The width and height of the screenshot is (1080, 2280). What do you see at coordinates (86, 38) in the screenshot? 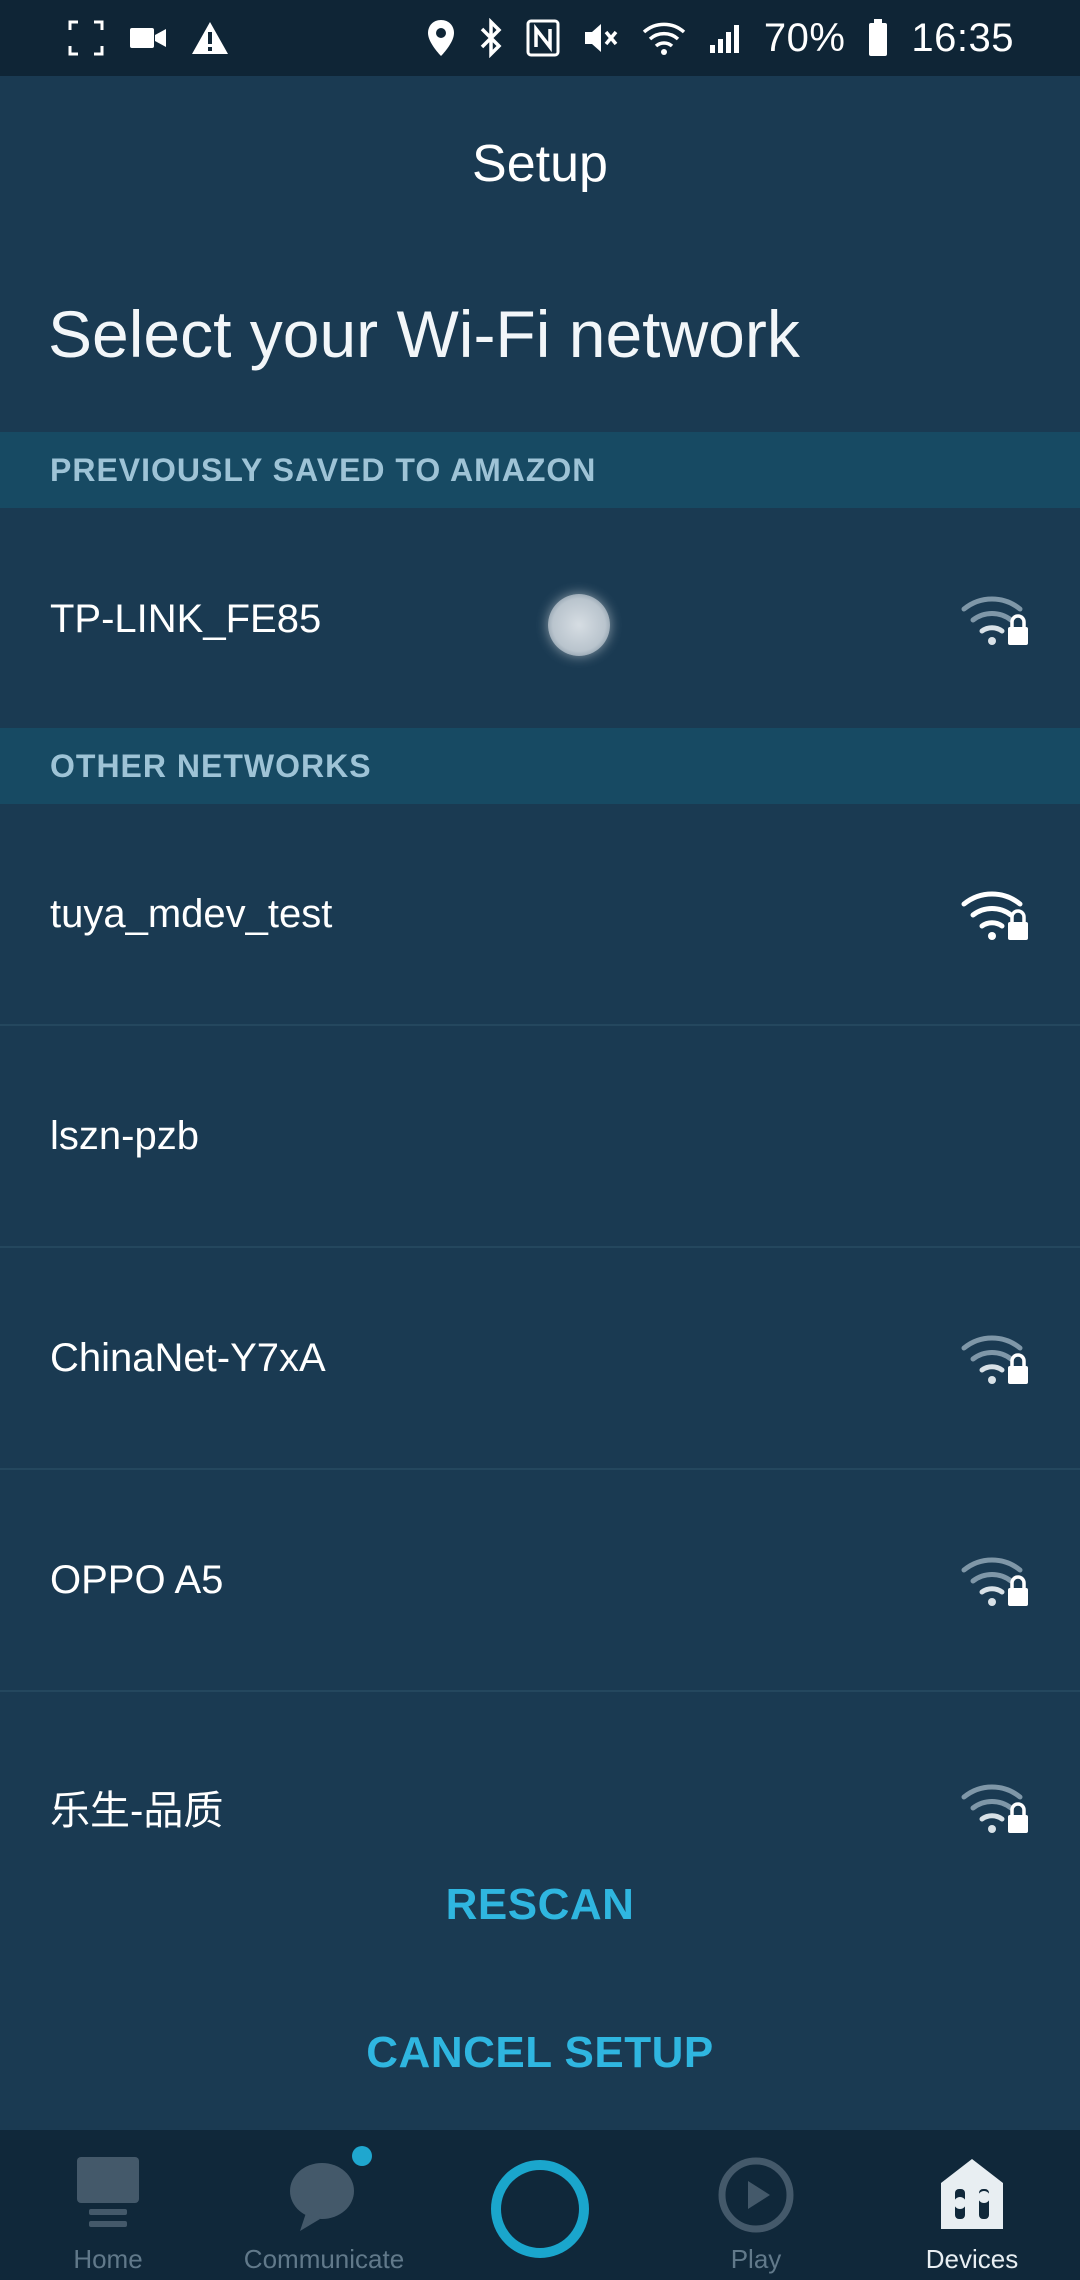
I see `screenshot-icon` at bounding box center [86, 38].